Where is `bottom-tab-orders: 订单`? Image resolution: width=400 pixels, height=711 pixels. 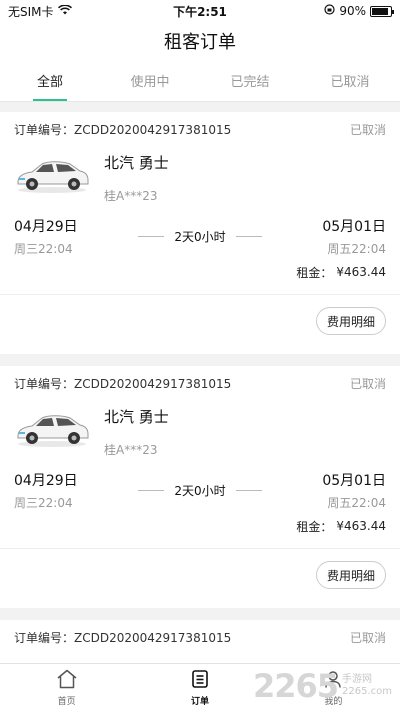 bottom-tab-orders: 订单 is located at coordinates (199, 687).